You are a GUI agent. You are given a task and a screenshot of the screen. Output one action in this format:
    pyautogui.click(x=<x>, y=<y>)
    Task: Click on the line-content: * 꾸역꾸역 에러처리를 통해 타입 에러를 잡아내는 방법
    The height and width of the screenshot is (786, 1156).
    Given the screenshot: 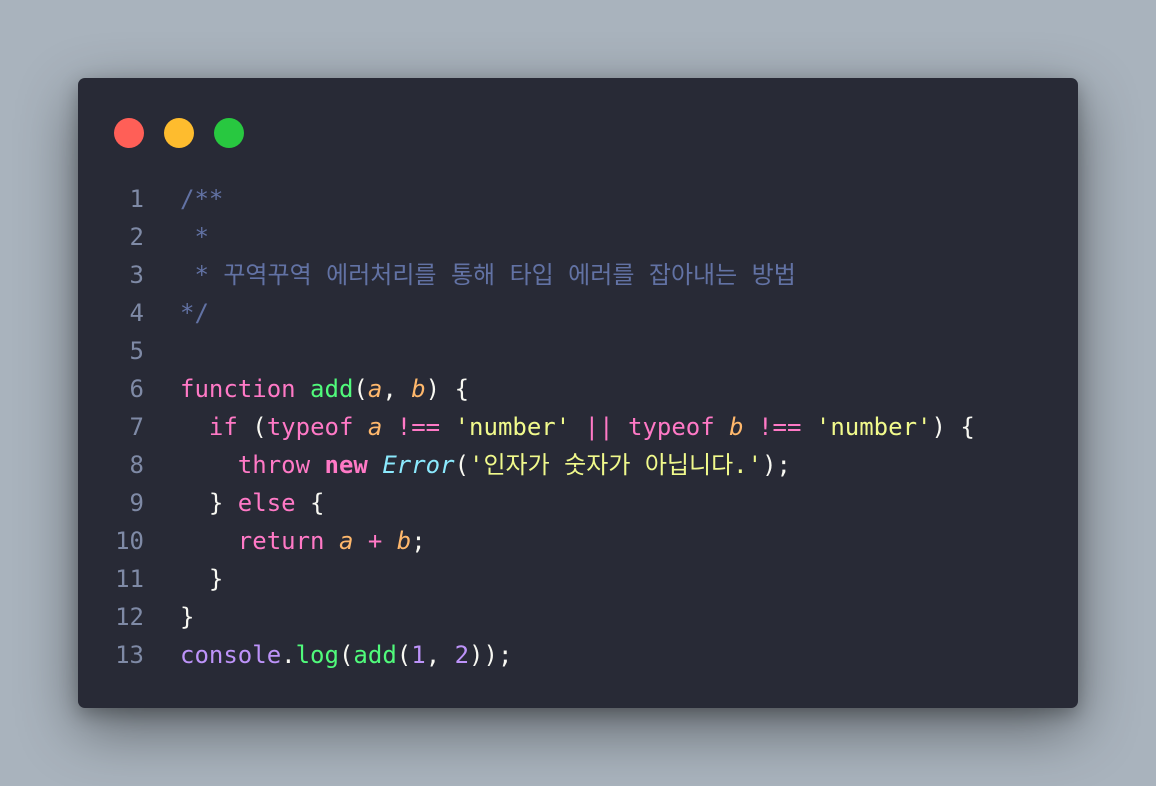 What is the action you would take?
    pyautogui.click(x=488, y=275)
    